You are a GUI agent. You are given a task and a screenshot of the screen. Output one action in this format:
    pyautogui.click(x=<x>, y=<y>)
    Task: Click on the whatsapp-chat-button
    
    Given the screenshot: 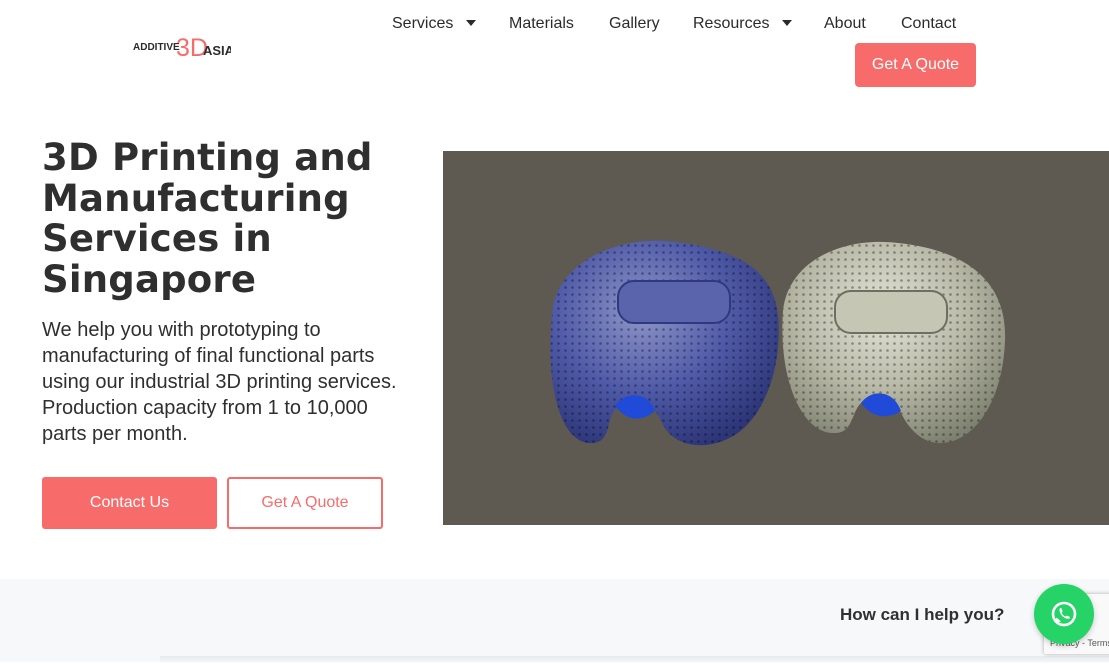 What is the action you would take?
    pyautogui.click(x=1064, y=614)
    